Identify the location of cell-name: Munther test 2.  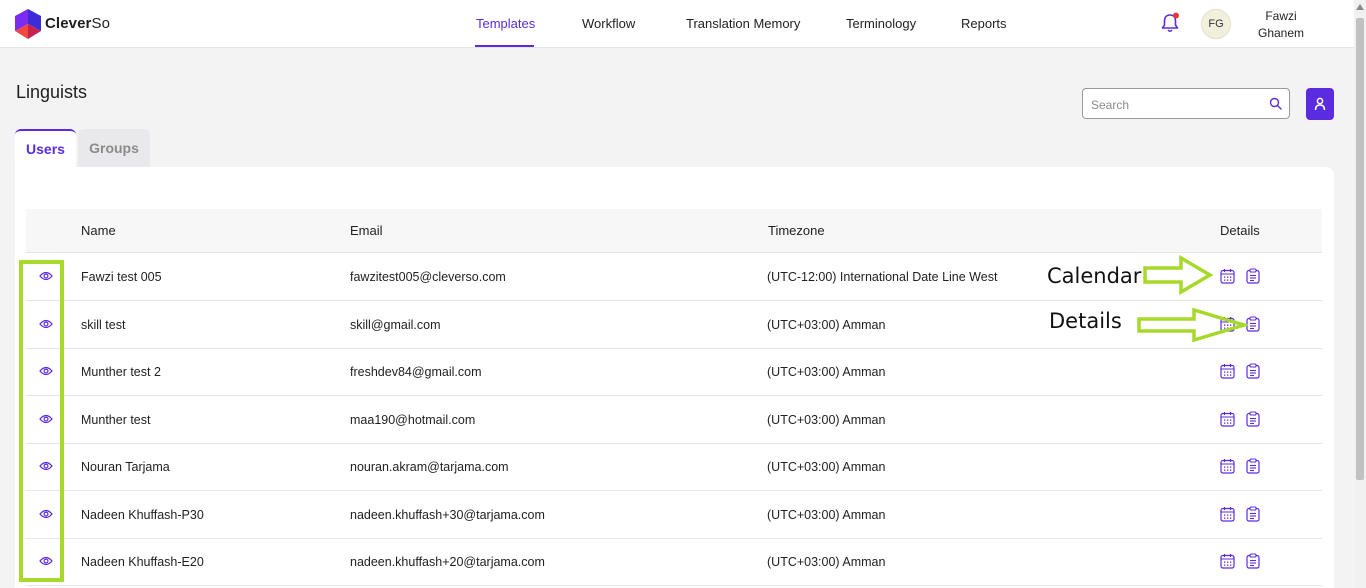
(121, 372).